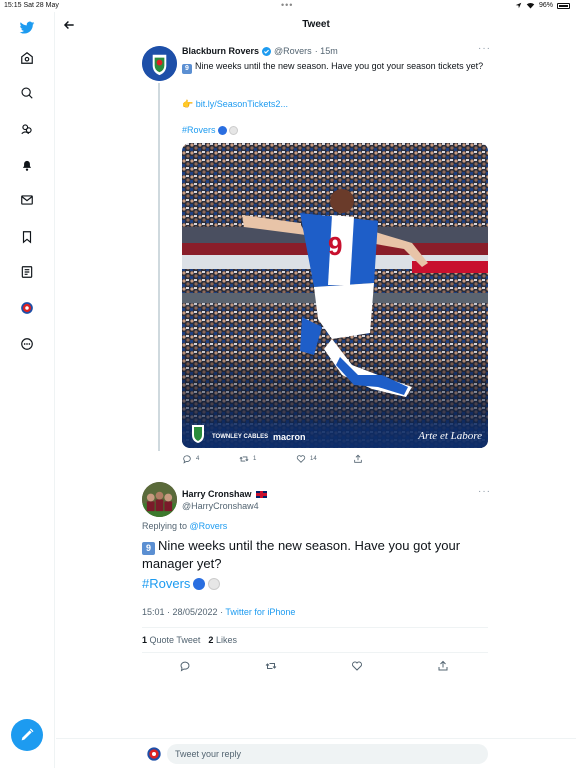  What do you see at coordinates (260, 51) in the screenshot?
I see `tweet1-header: Blackburn Rovers @Rovers · 15m` at bounding box center [260, 51].